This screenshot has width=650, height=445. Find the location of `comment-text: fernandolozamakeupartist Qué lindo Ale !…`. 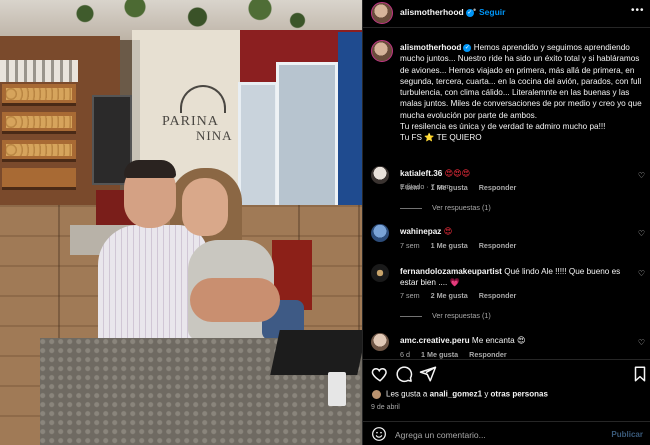

comment-text: fernandolozamakeupartist Qué lindo Ale !… is located at coordinates (516, 277).